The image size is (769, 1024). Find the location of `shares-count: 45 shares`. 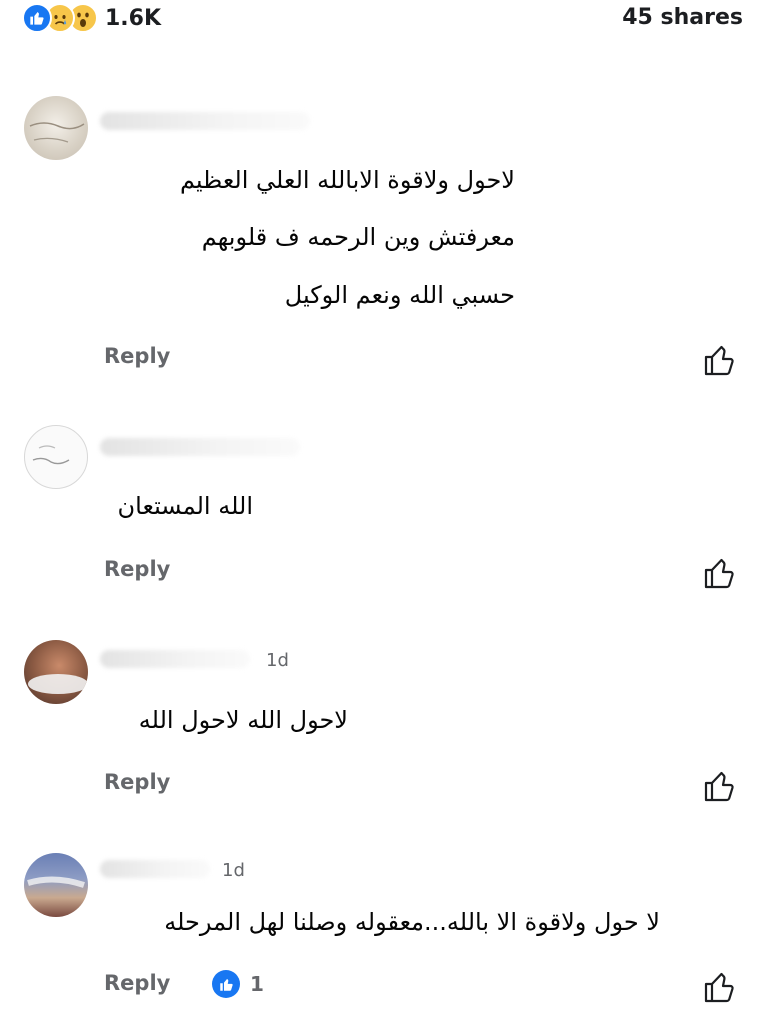

shares-count: 45 shares is located at coordinates (682, 17).